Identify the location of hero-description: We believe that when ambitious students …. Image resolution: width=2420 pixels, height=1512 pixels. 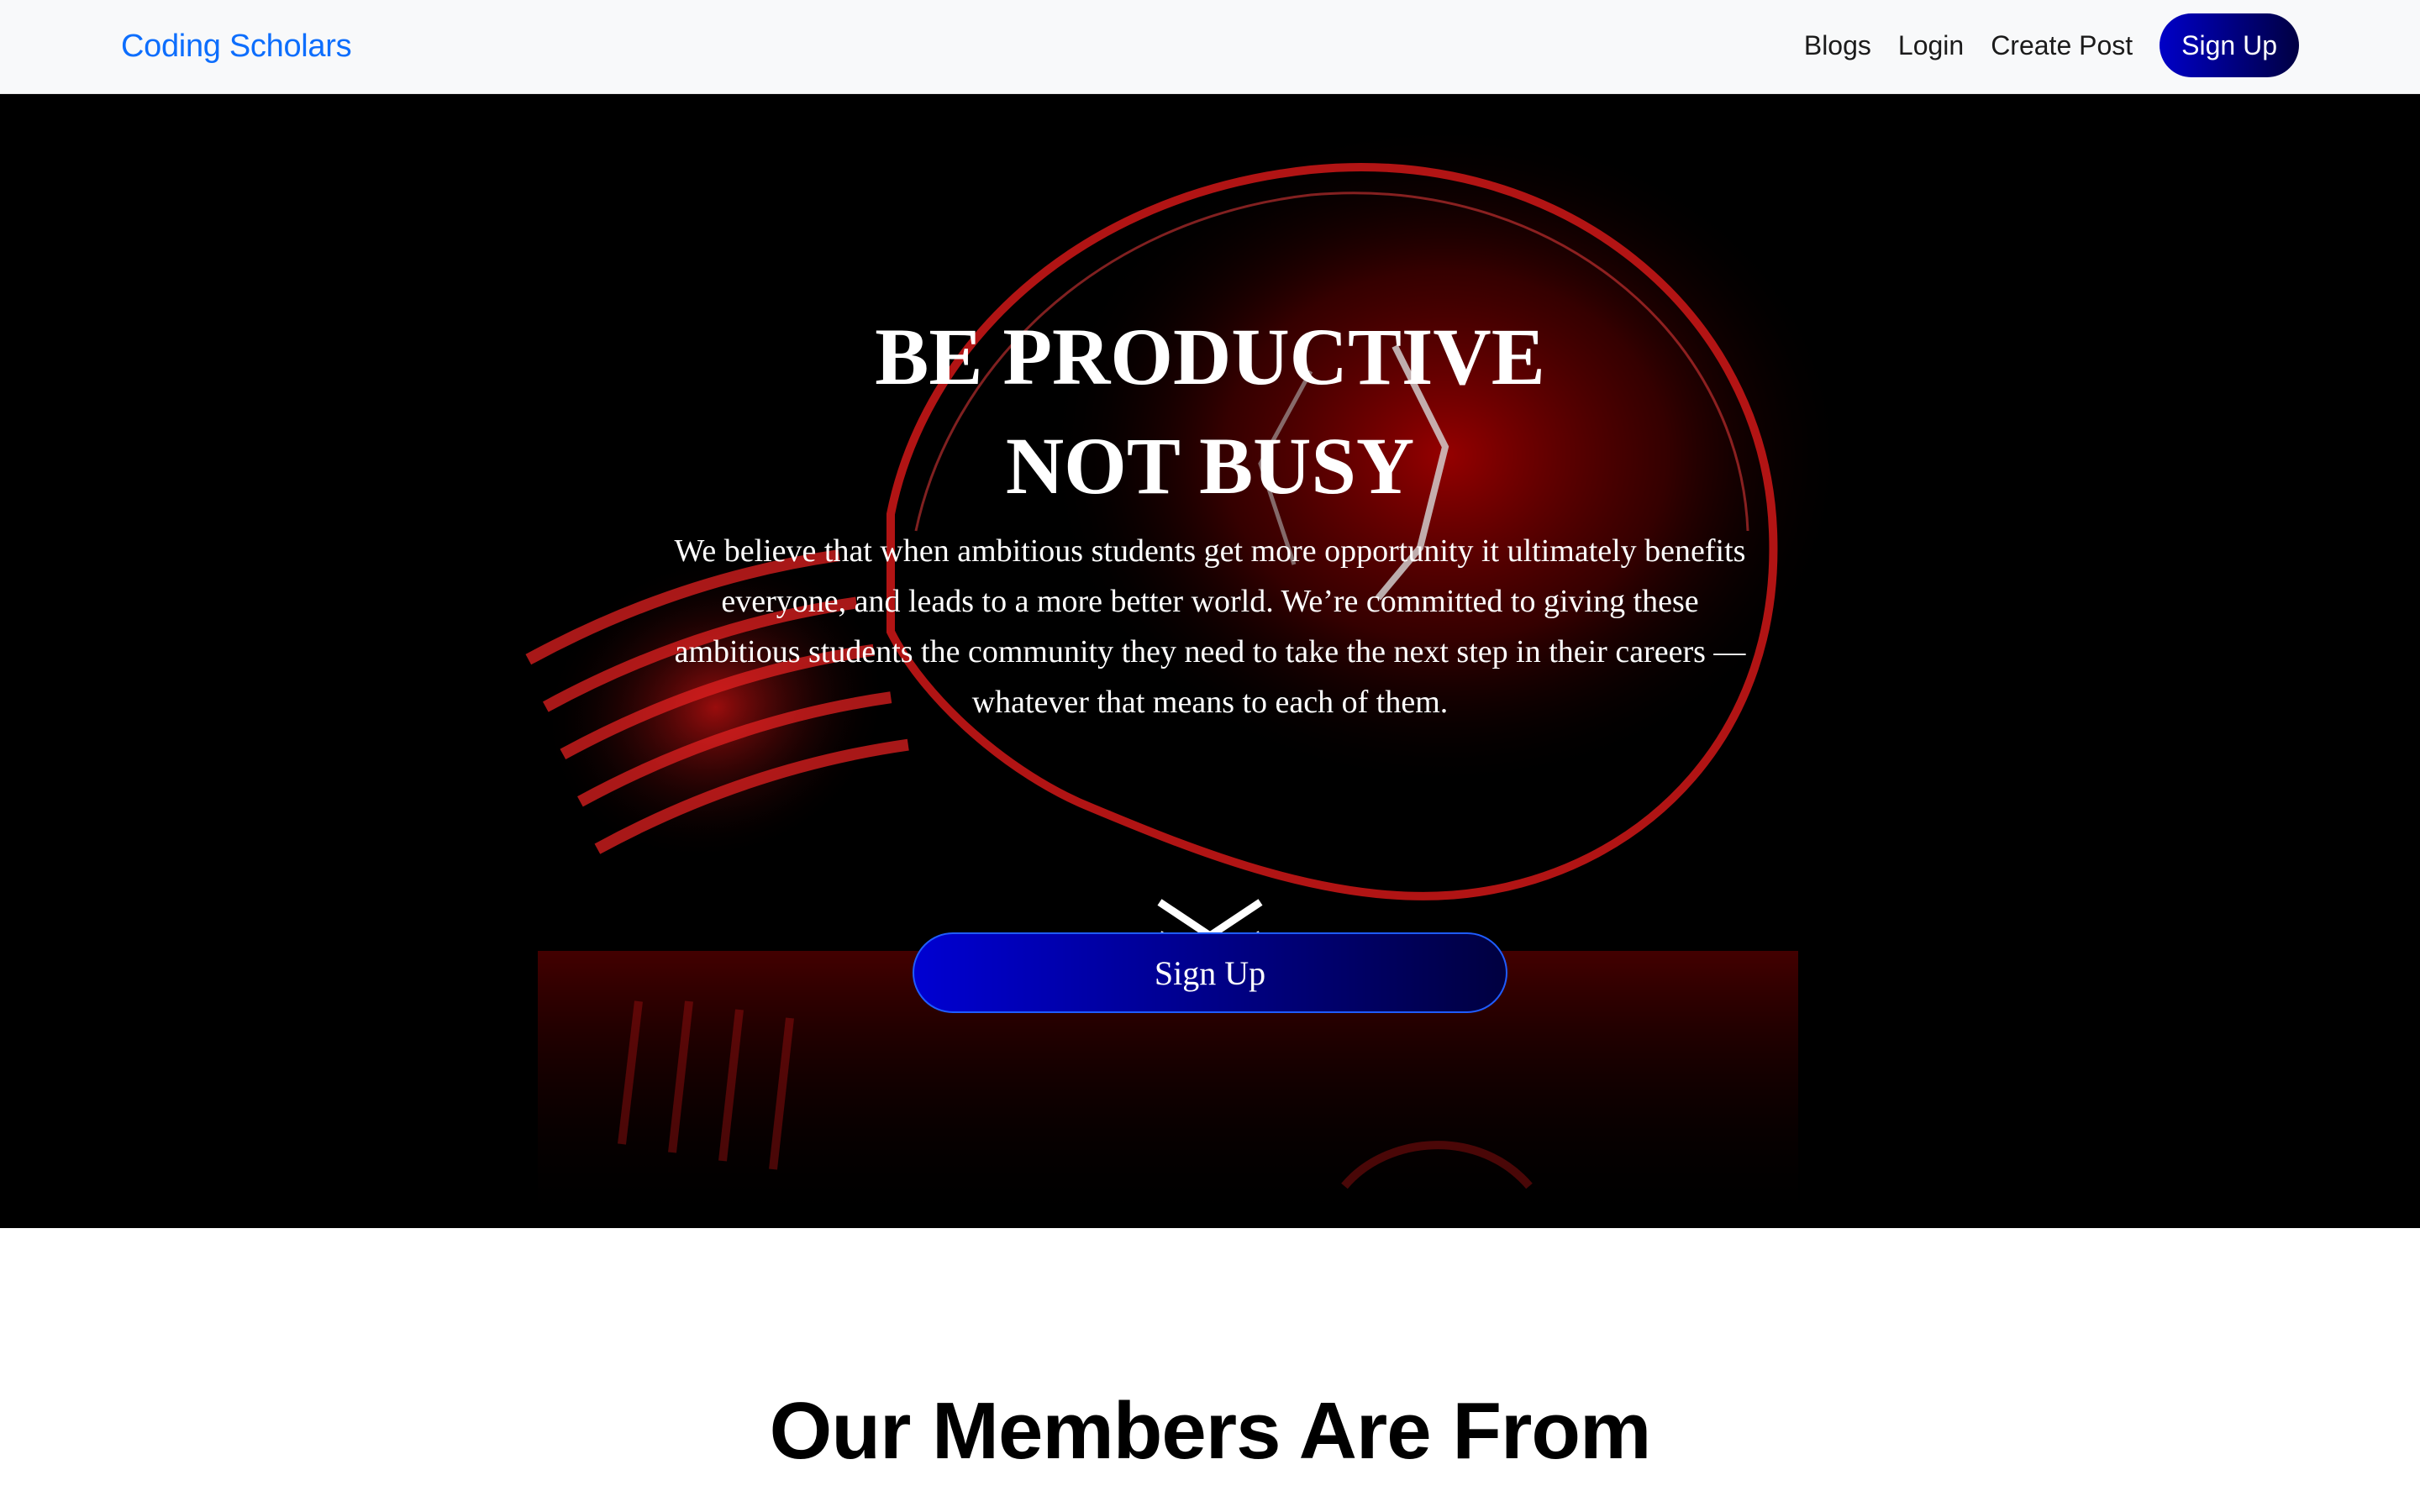
(1210, 626).